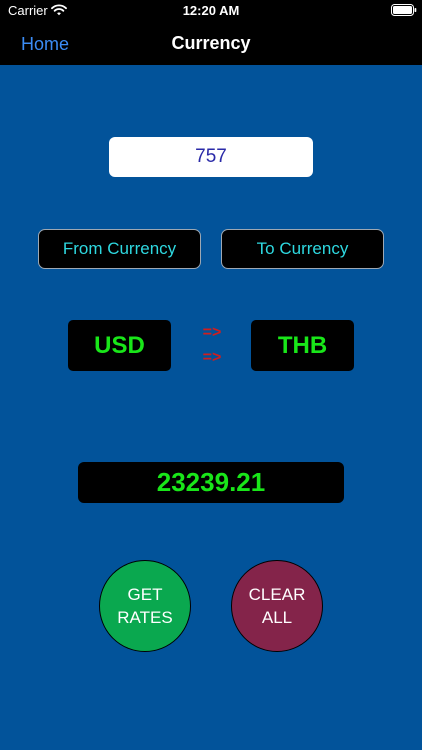  I want to click on get-rates-button: GET RATES, so click(145, 606).